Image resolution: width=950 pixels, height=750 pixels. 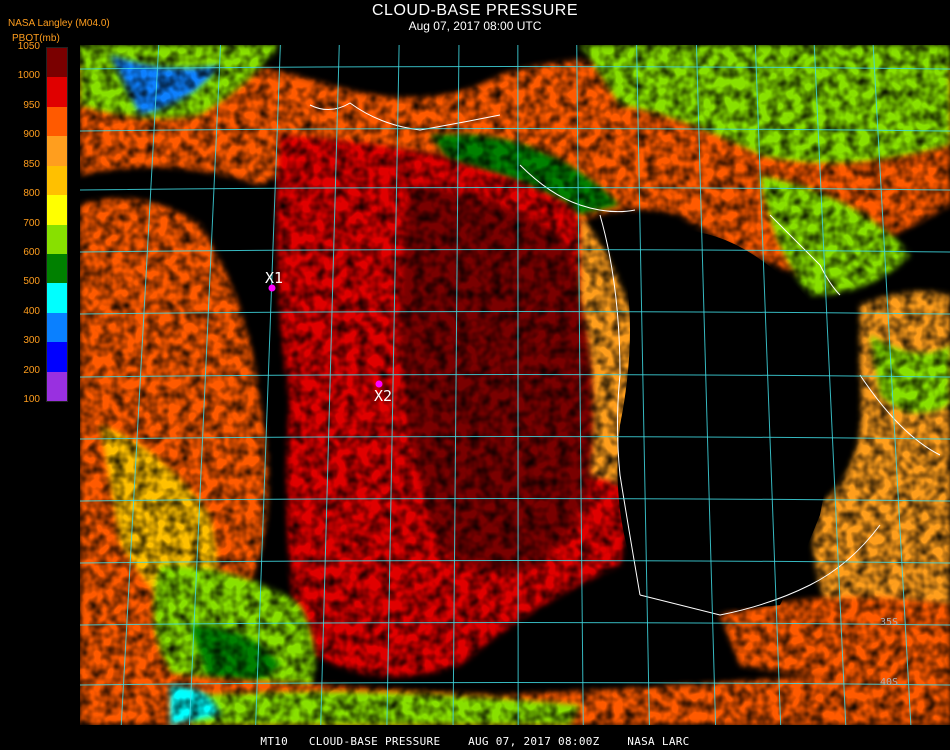 What do you see at coordinates (31, 194) in the screenshot?
I see `legend-tick-label: 800` at bounding box center [31, 194].